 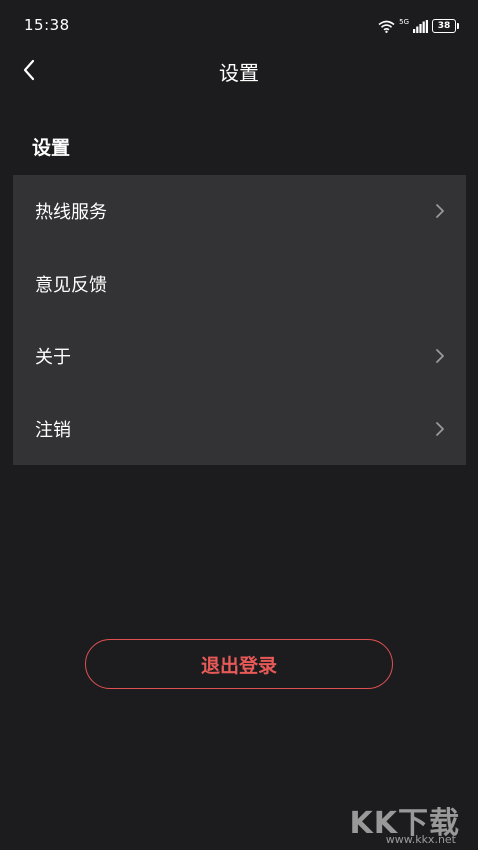 What do you see at coordinates (239, 73) in the screenshot?
I see `page-title: 设置` at bounding box center [239, 73].